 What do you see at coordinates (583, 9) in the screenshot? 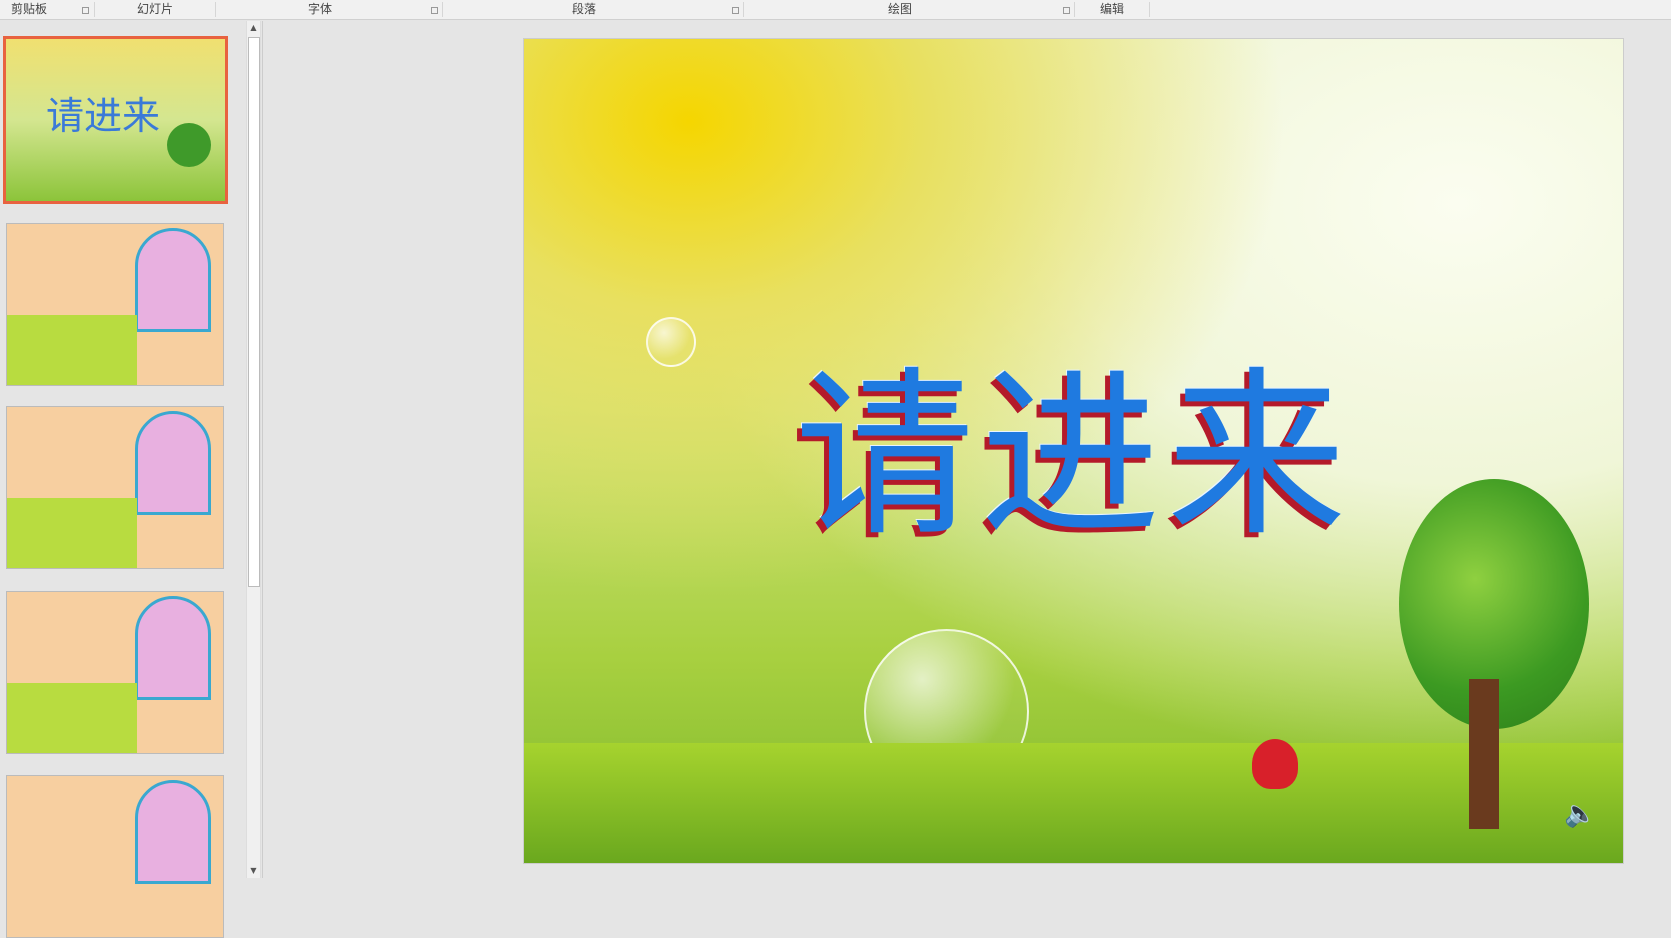
I see `ribbon-group-paragraph: 段落` at bounding box center [583, 9].